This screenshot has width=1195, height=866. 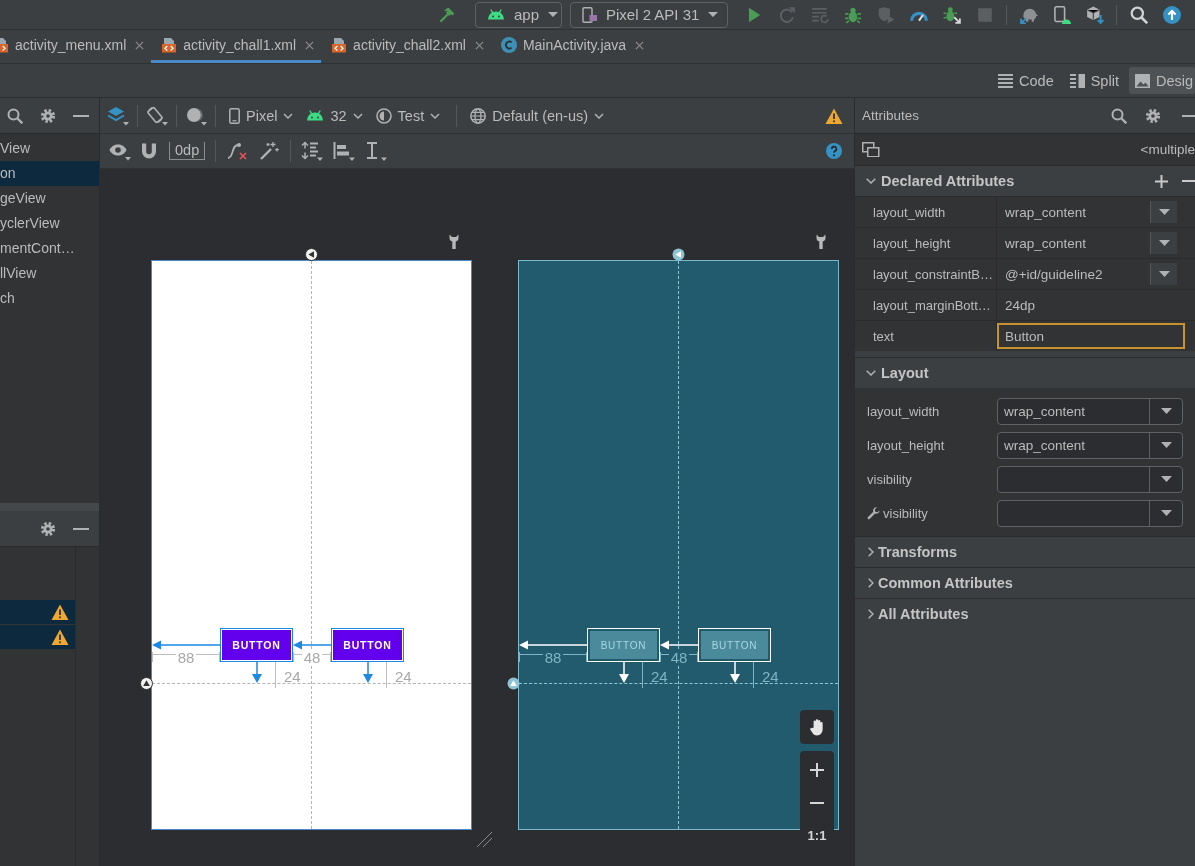 I want to click on value-field: Button, so click(x=1091, y=336).